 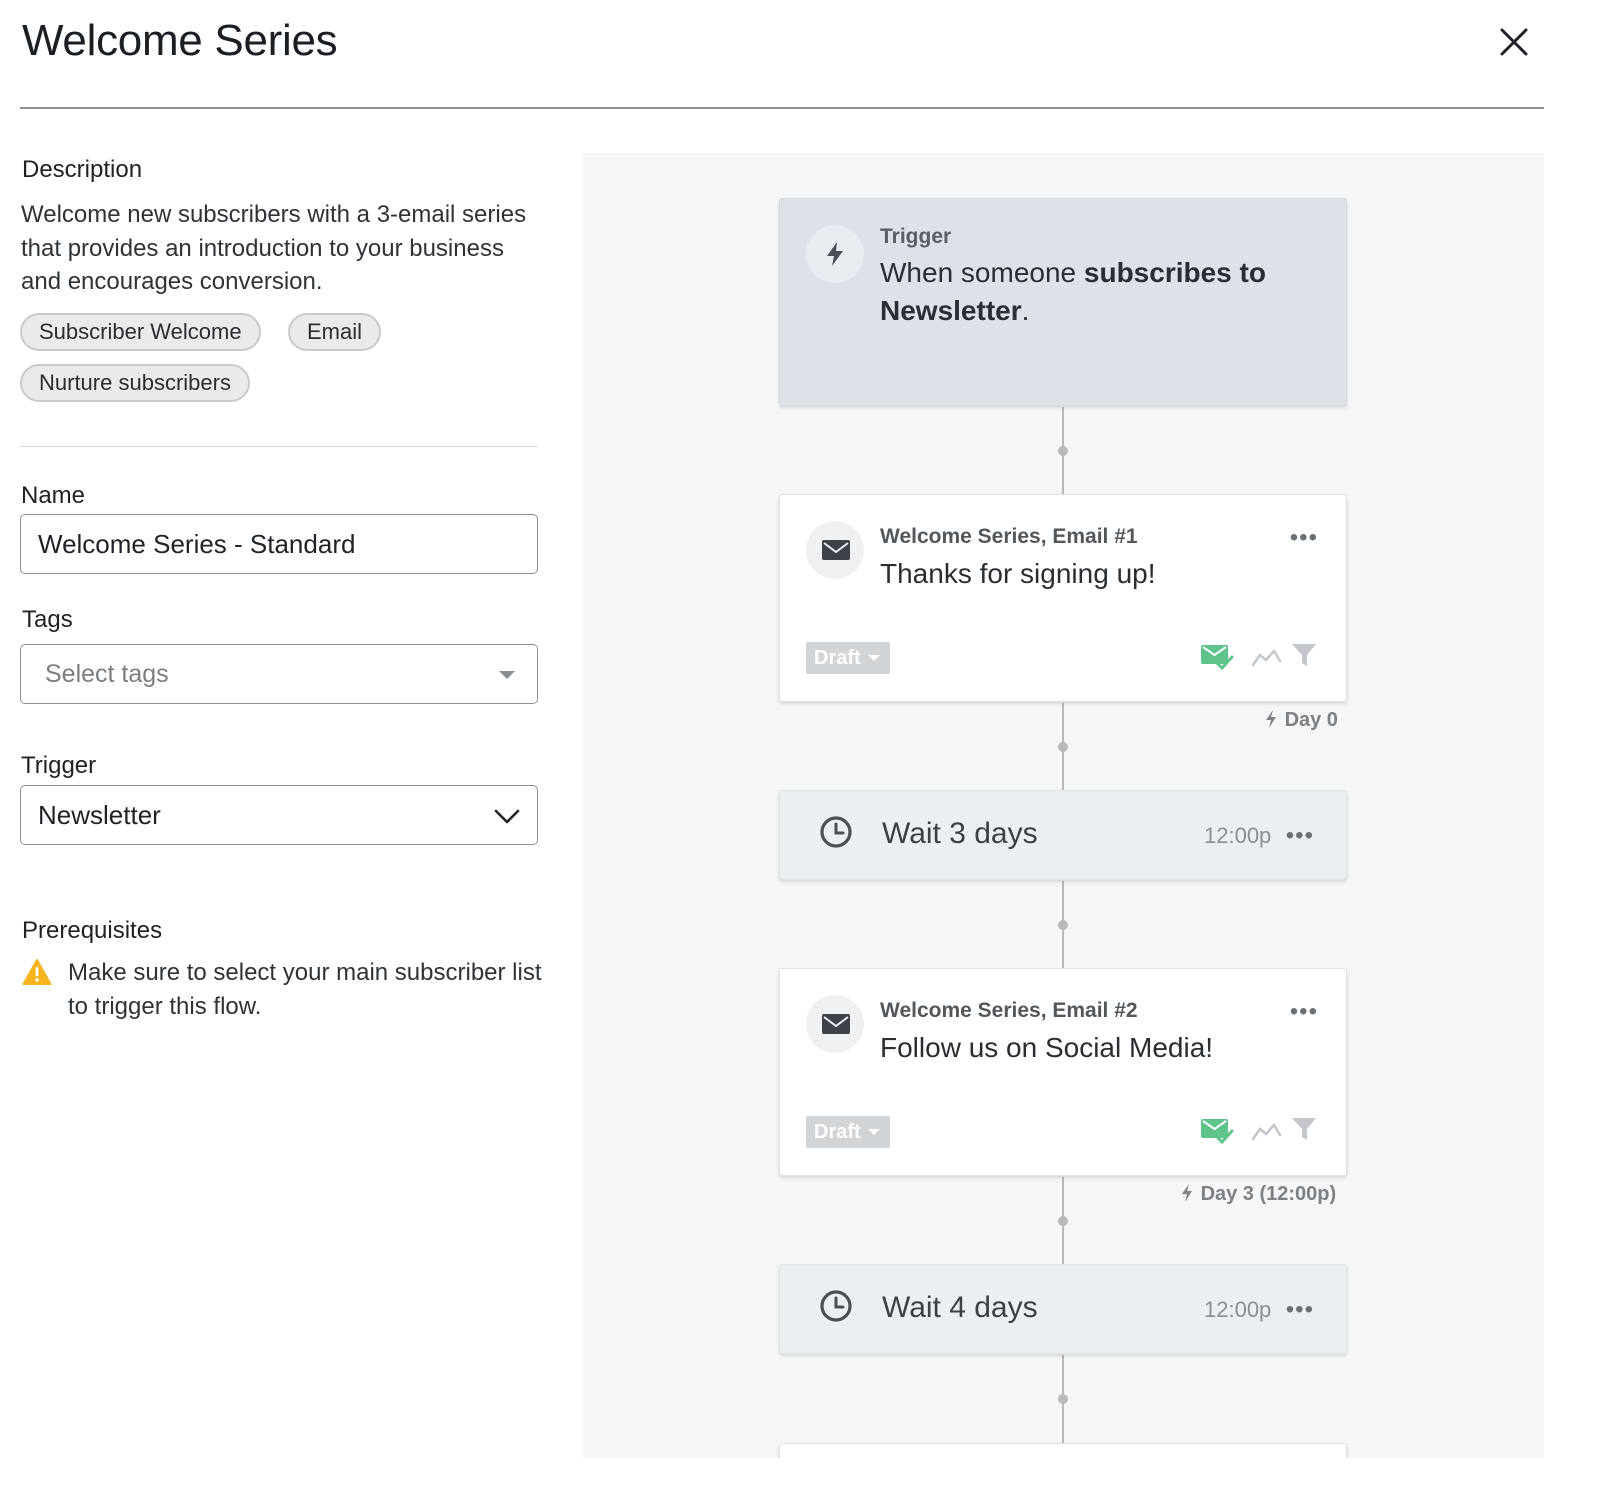 I want to click on tags-placeholder: Select tags, so click(x=107, y=674).